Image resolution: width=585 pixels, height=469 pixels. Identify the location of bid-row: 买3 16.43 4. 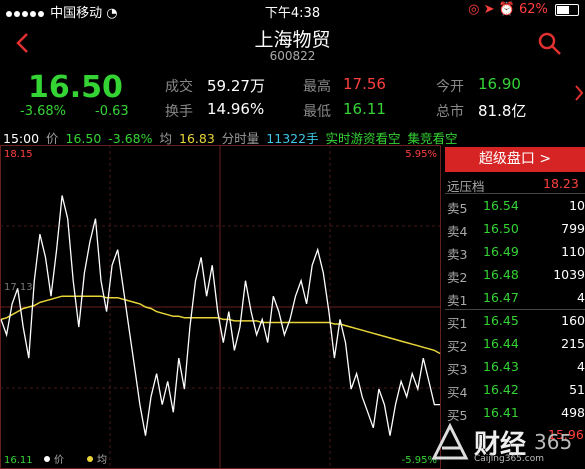
(515, 369).